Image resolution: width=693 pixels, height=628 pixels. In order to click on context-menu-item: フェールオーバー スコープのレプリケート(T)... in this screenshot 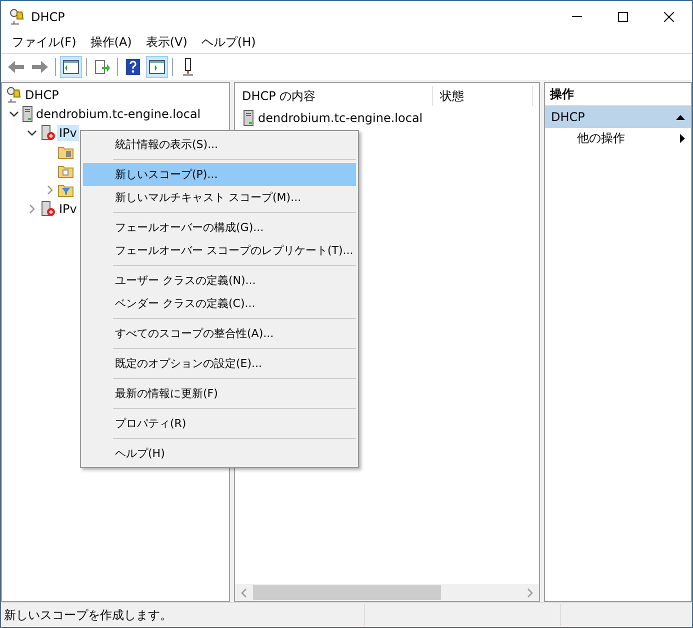, I will do `click(219, 250)`.